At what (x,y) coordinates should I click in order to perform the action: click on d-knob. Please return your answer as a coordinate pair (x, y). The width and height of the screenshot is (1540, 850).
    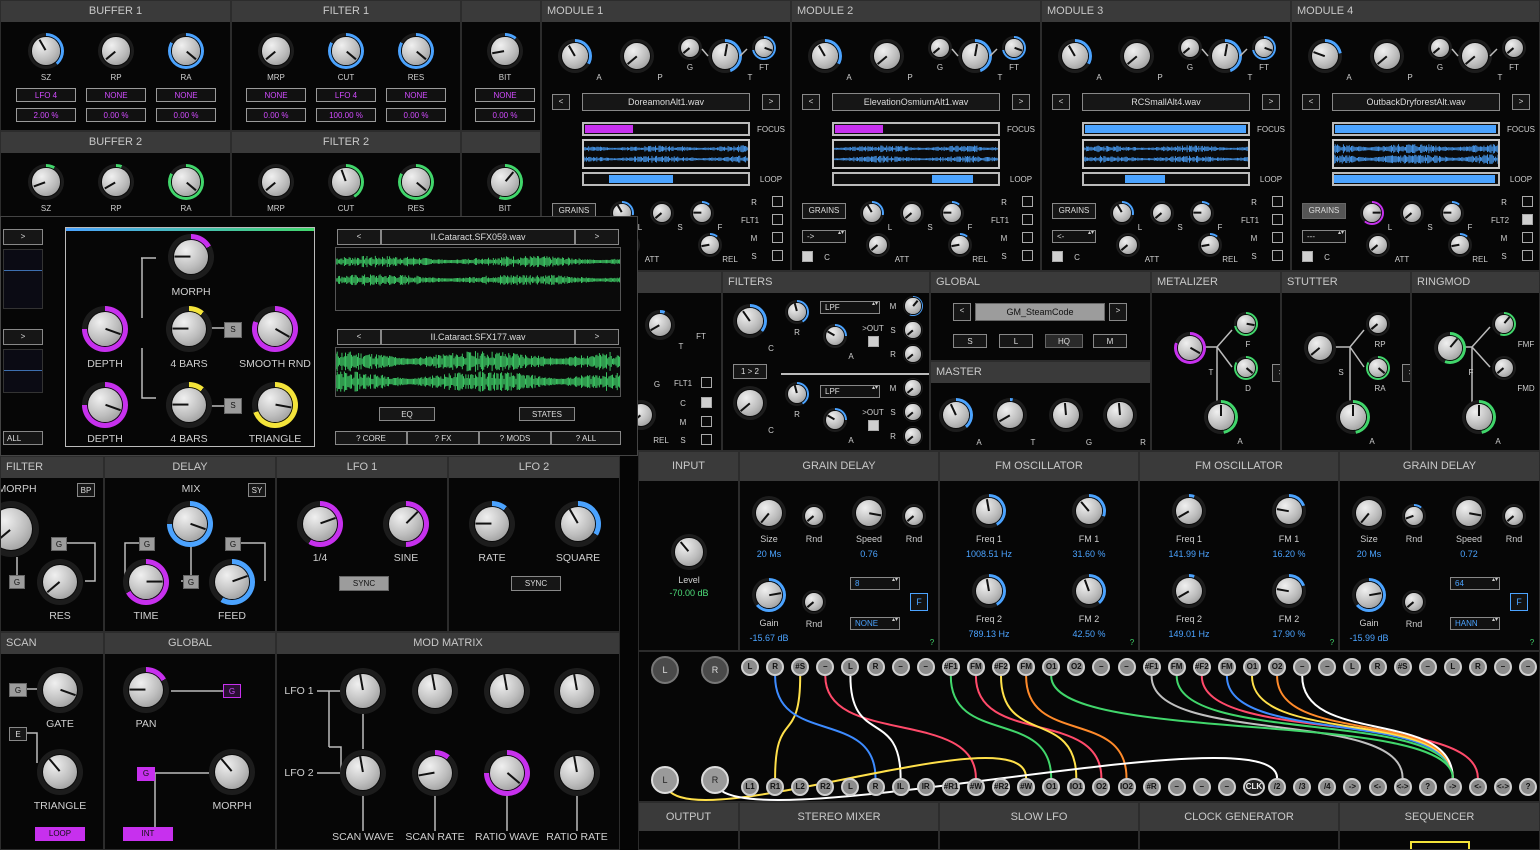
    Looking at the image, I should click on (1246, 368).